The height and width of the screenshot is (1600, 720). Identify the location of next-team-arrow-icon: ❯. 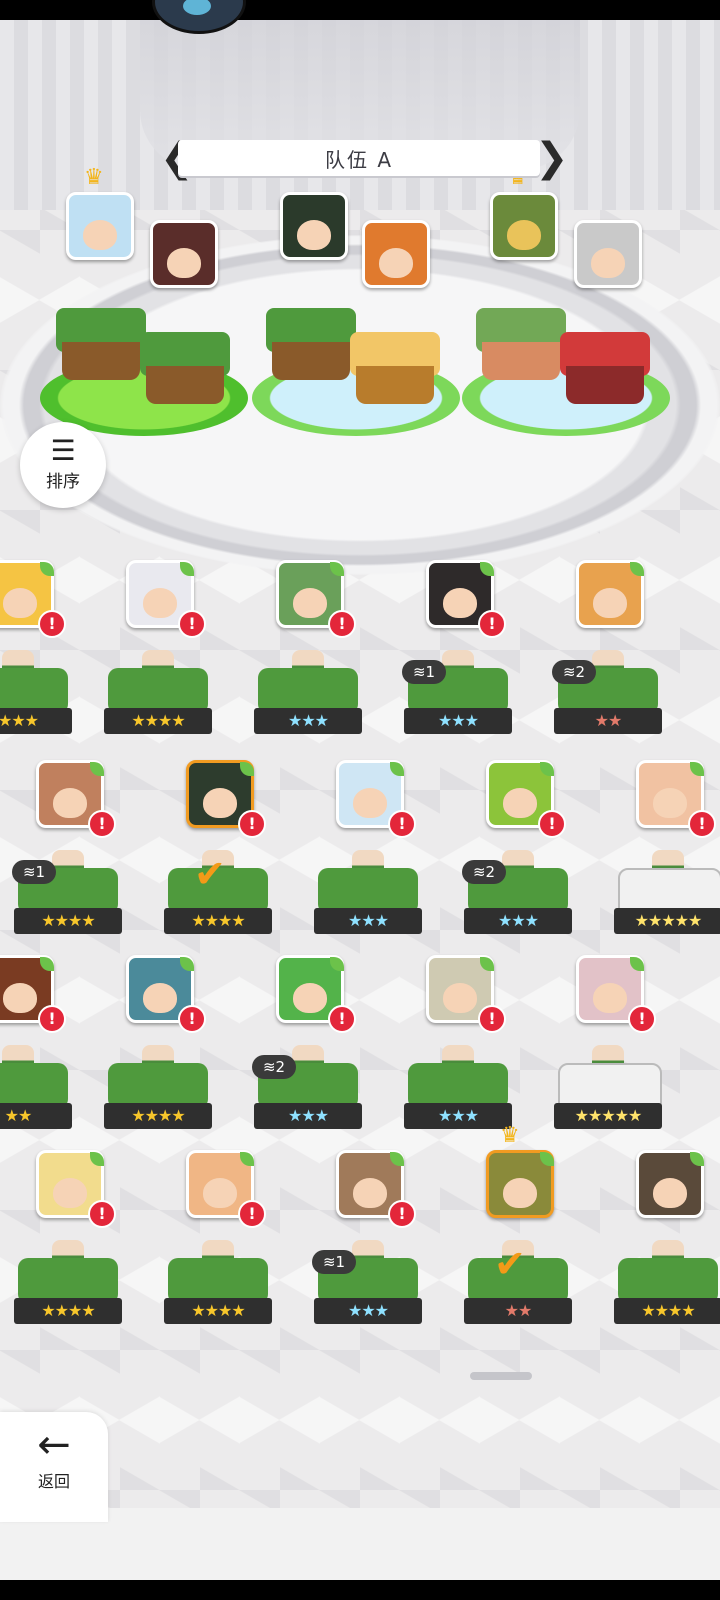
(552, 159).